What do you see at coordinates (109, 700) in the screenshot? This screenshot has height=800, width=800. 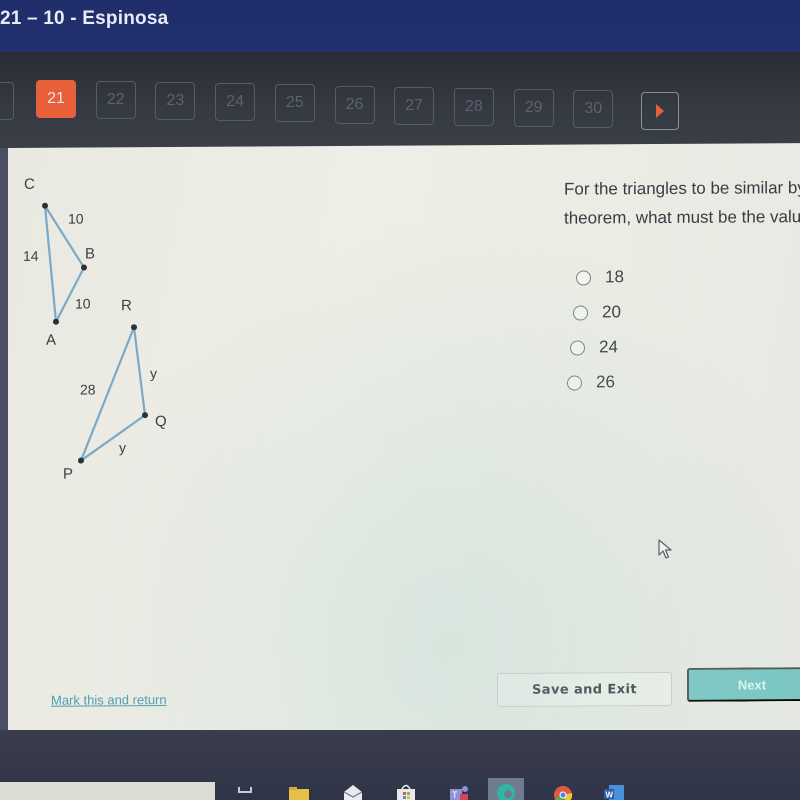 I see `mark-and-return-link: Mark this and return` at bounding box center [109, 700].